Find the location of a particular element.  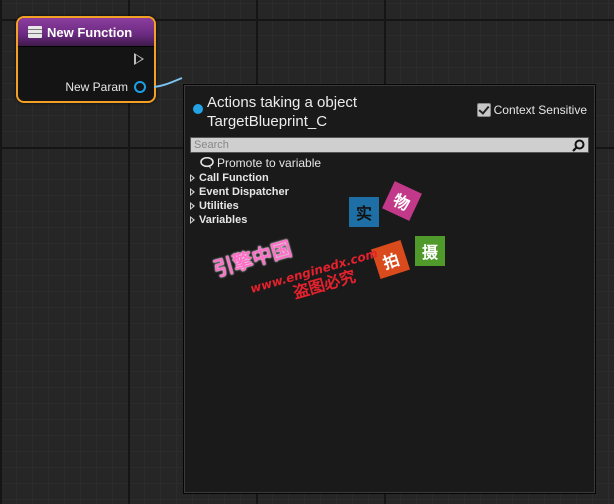

category-label: Call Function is located at coordinates (234, 178).